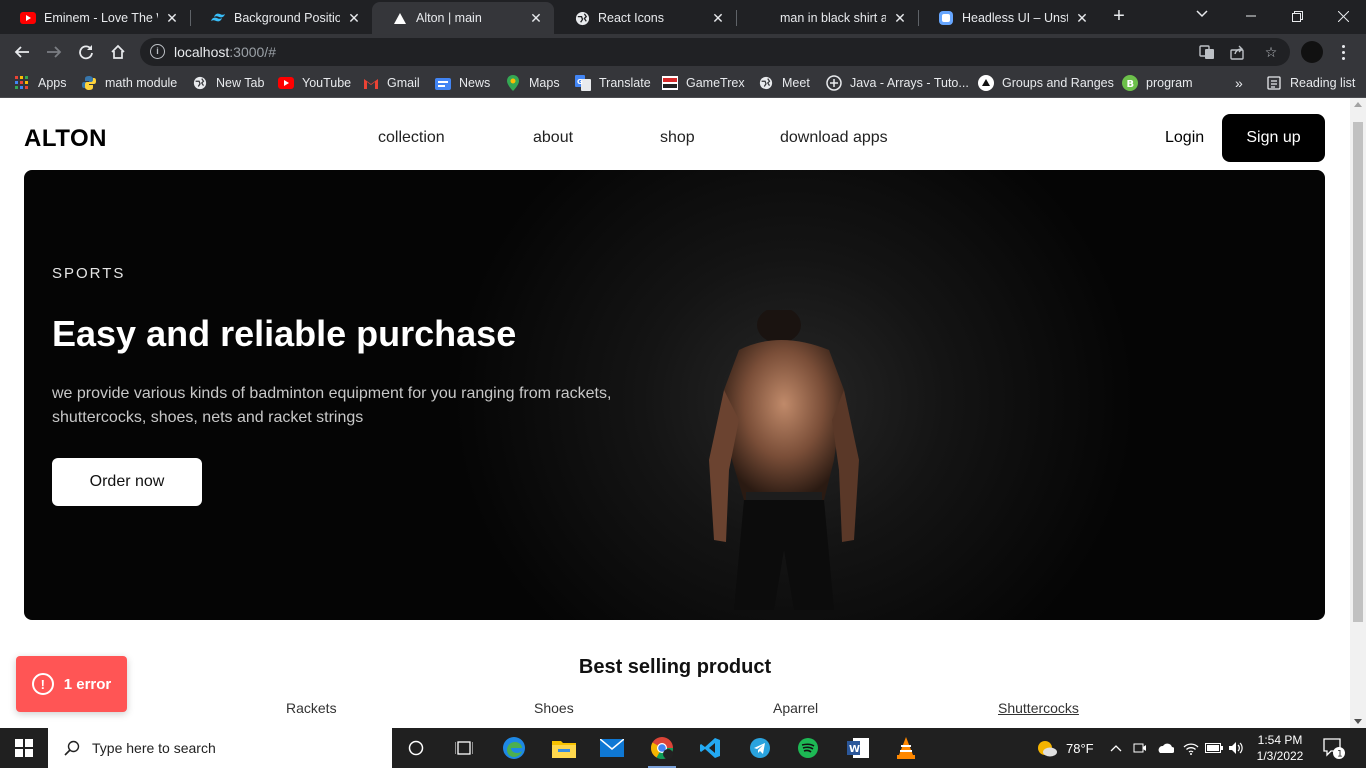 This screenshot has height=768, width=1366. What do you see at coordinates (475, 83) in the screenshot?
I see `bookmark-label: News` at bounding box center [475, 83].